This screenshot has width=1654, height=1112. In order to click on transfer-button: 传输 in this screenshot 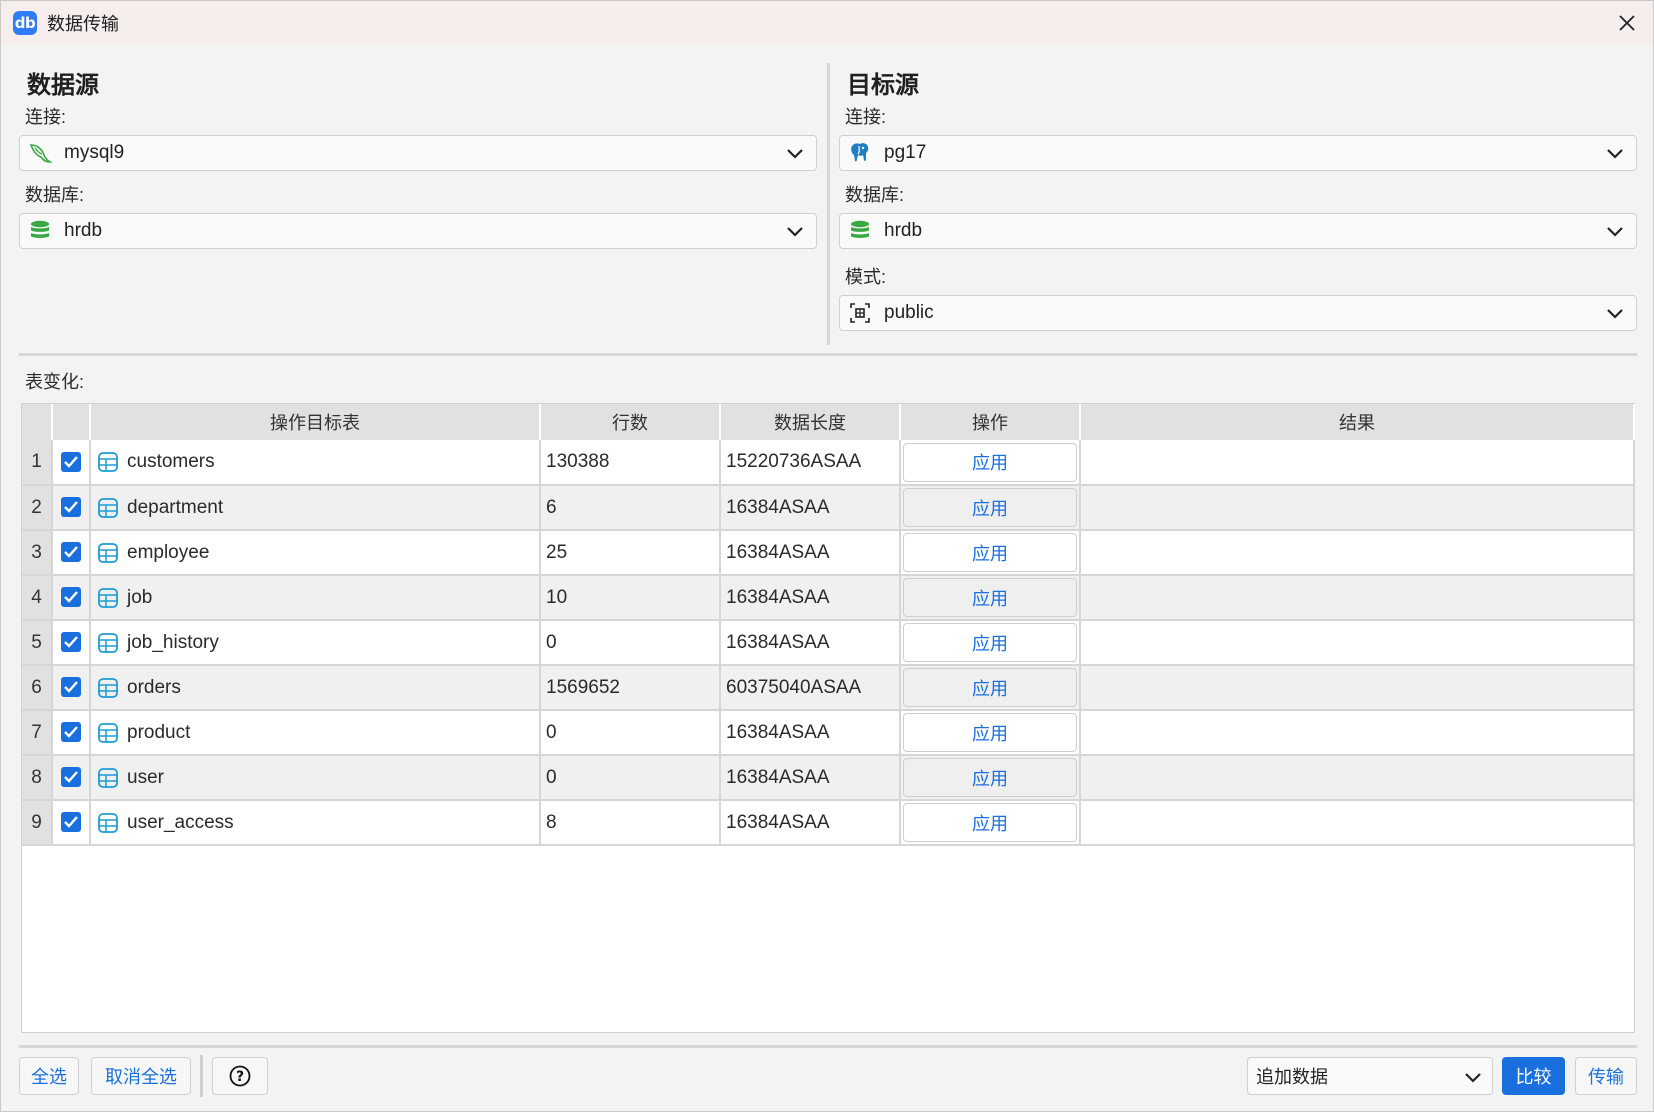, I will do `click(1606, 1076)`.